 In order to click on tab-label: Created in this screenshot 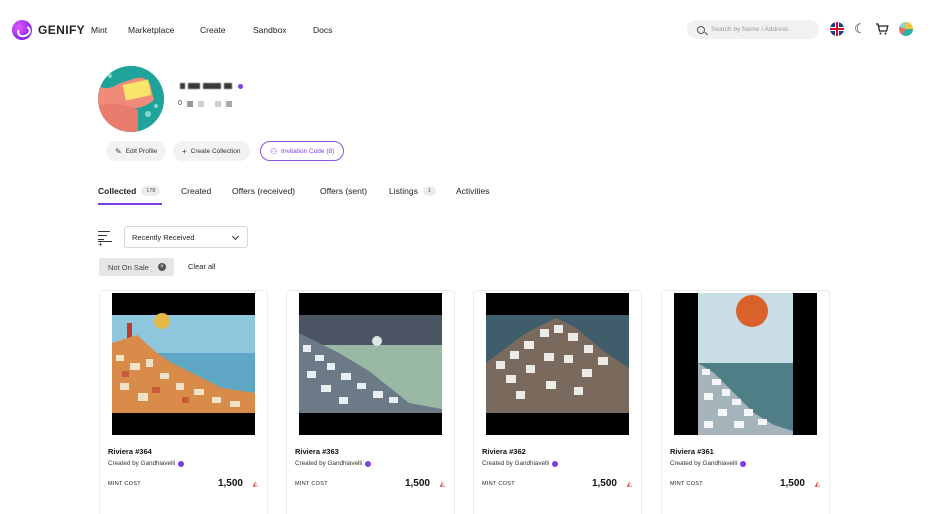, I will do `click(196, 191)`.